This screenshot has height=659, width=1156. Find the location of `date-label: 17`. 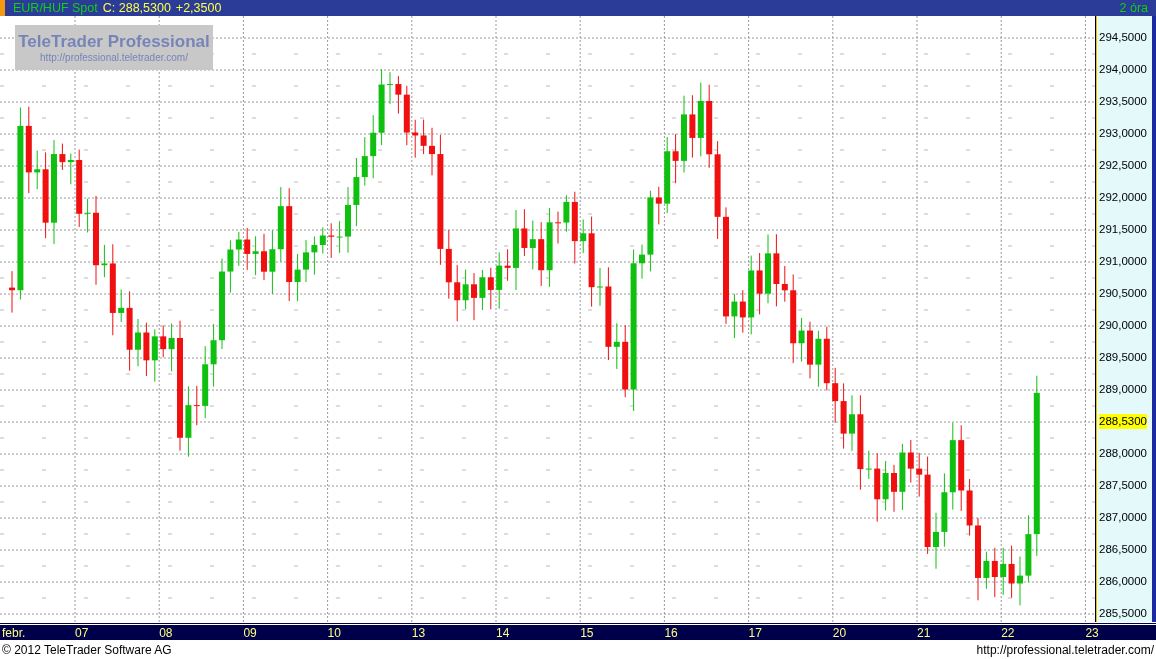

date-label: 17 is located at coordinates (755, 633).